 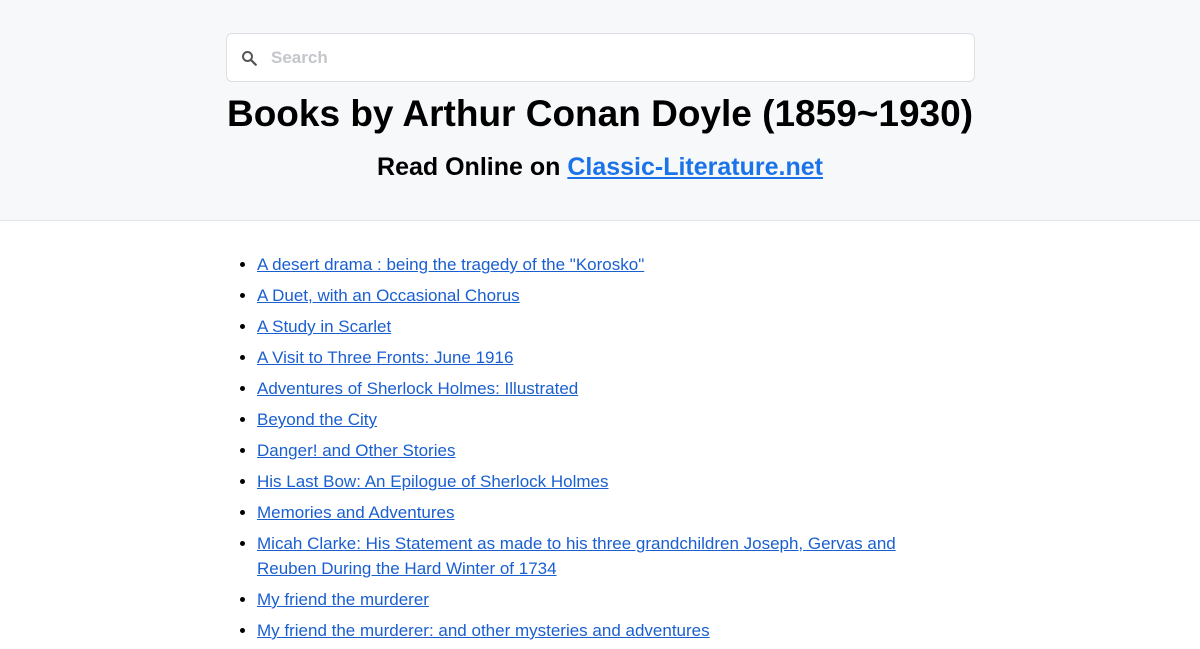 I want to click on subtitle: Read Online on Classic-Literature.net, so click(x=600, y=167).